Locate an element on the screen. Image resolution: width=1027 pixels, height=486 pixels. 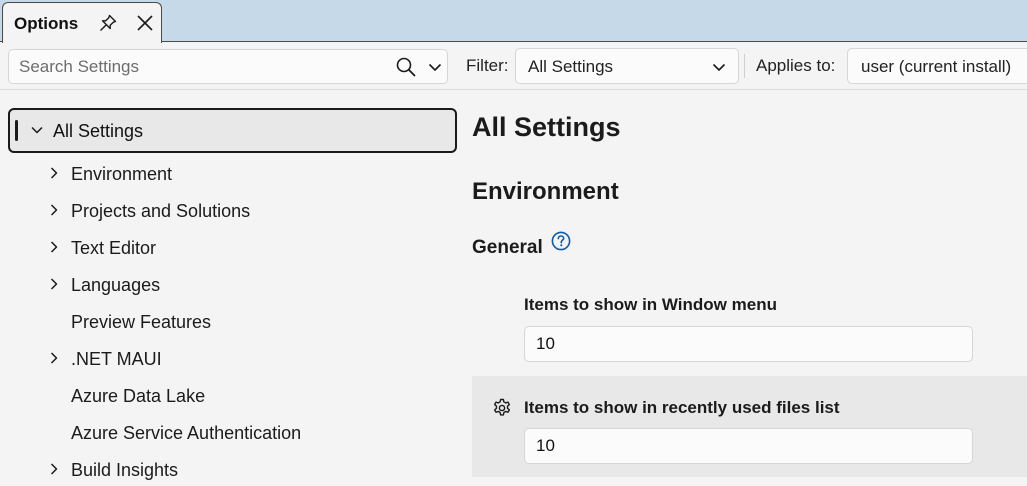
filter-value: All Settings is located at coordinates (571, 66).